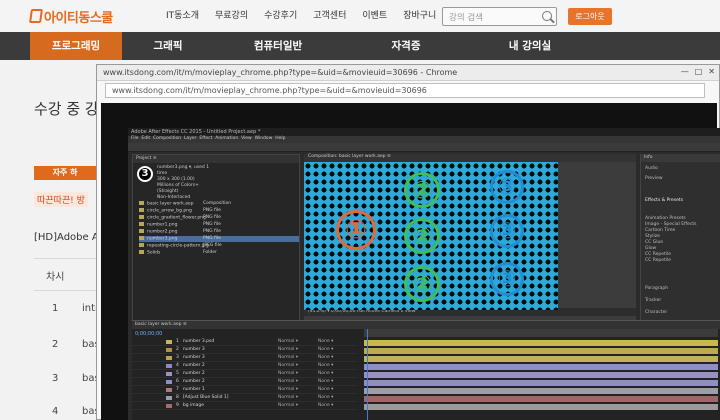  What do you see at coordinates (349, 156) in the screenshot?
I see `composition-tab: Composition: basic layer work.aep ≡` at bounding box center [349, 156].